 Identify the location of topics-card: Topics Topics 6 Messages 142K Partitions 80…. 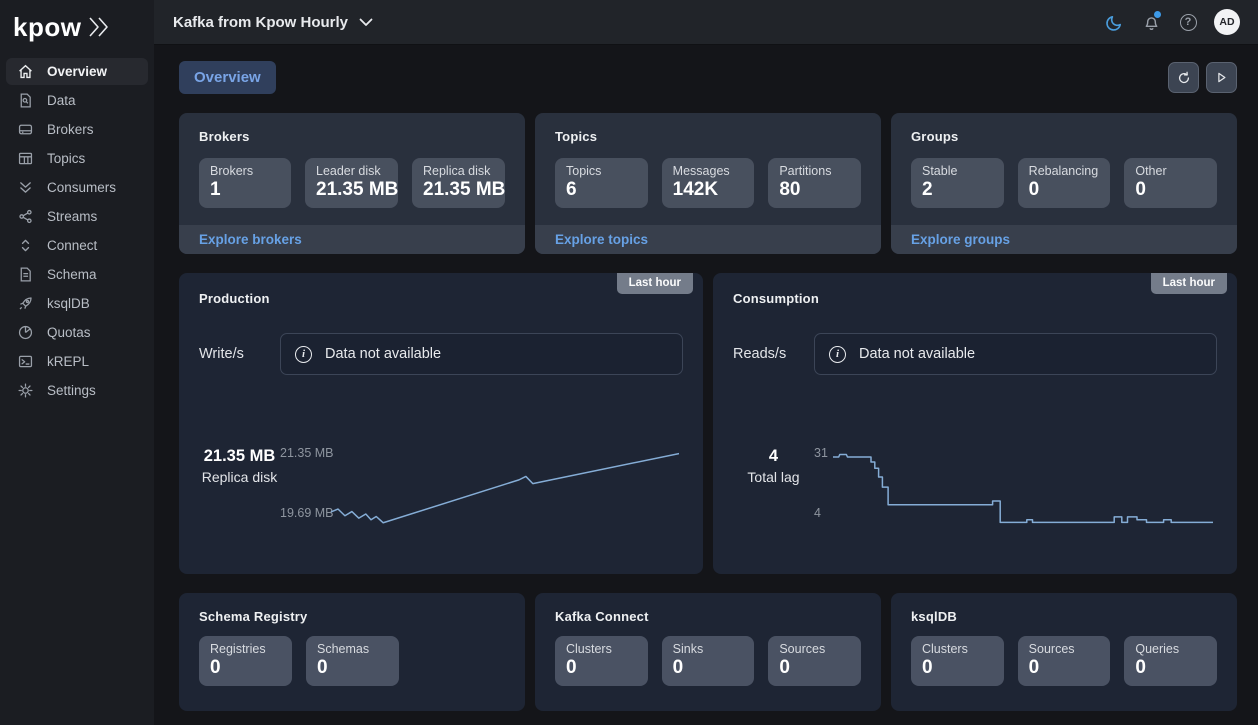
(708, 183).